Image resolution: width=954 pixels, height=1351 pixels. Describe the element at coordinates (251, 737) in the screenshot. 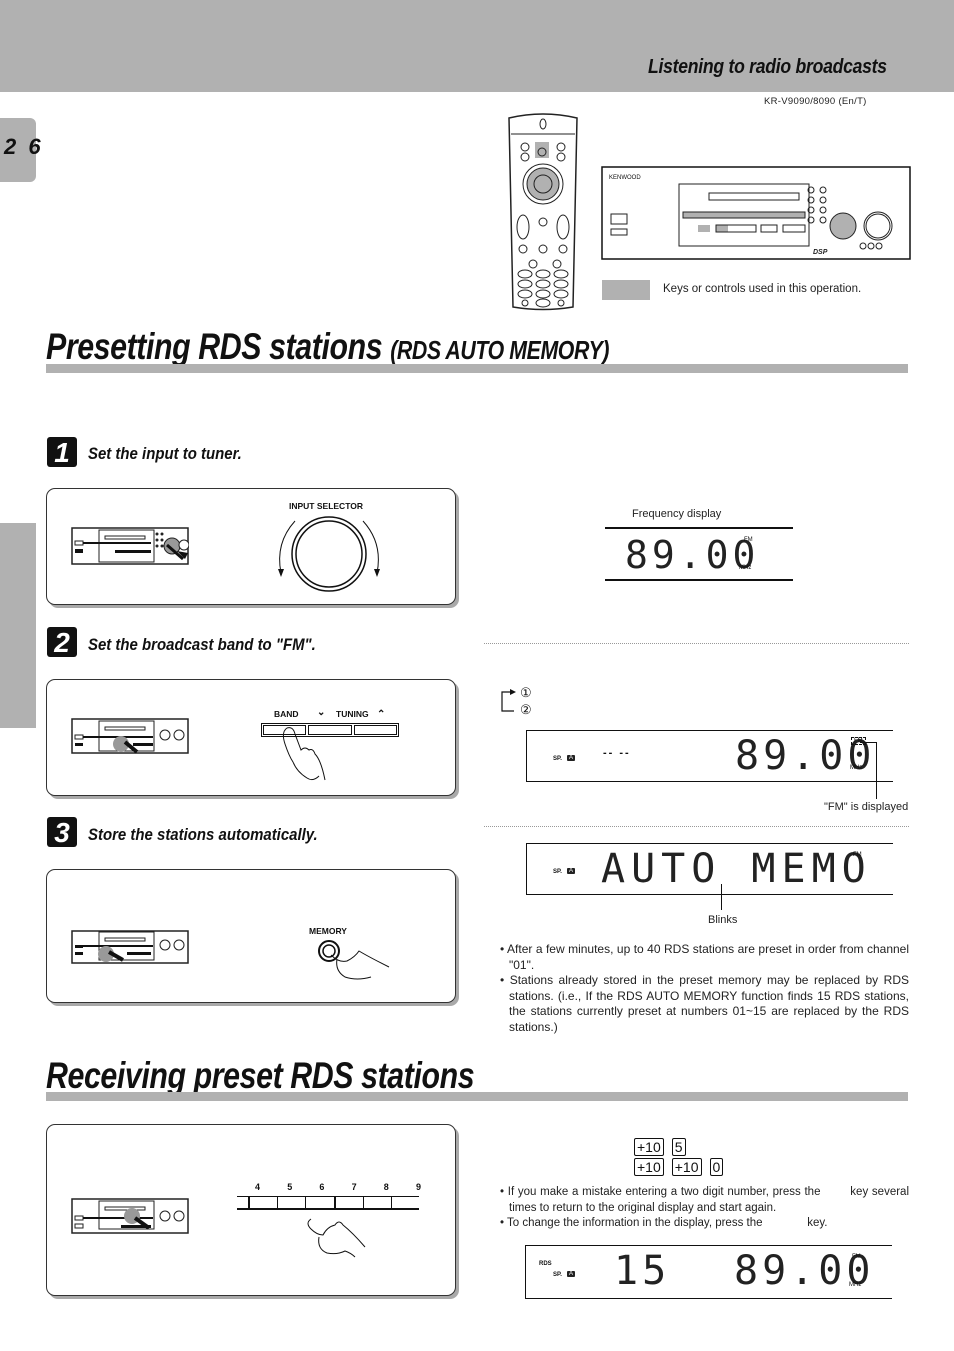

I see `step2-panel: BAND ⌄ TUNING ⌃` at that location.